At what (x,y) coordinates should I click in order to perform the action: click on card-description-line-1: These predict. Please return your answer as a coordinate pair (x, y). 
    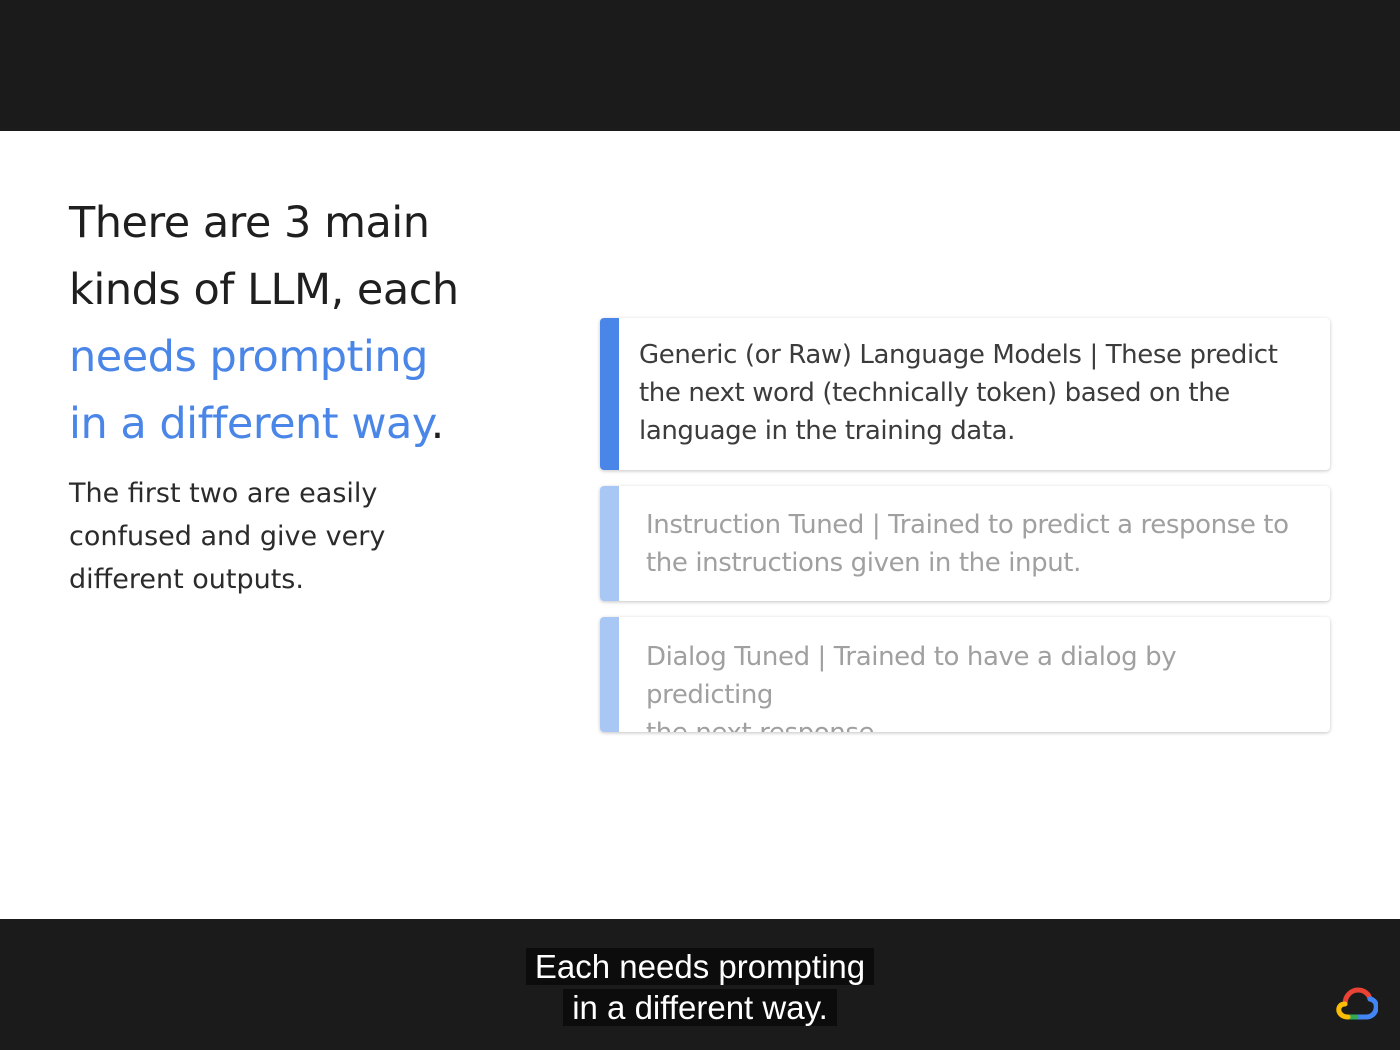
    Looking at the image, I should click on (1191, 355).